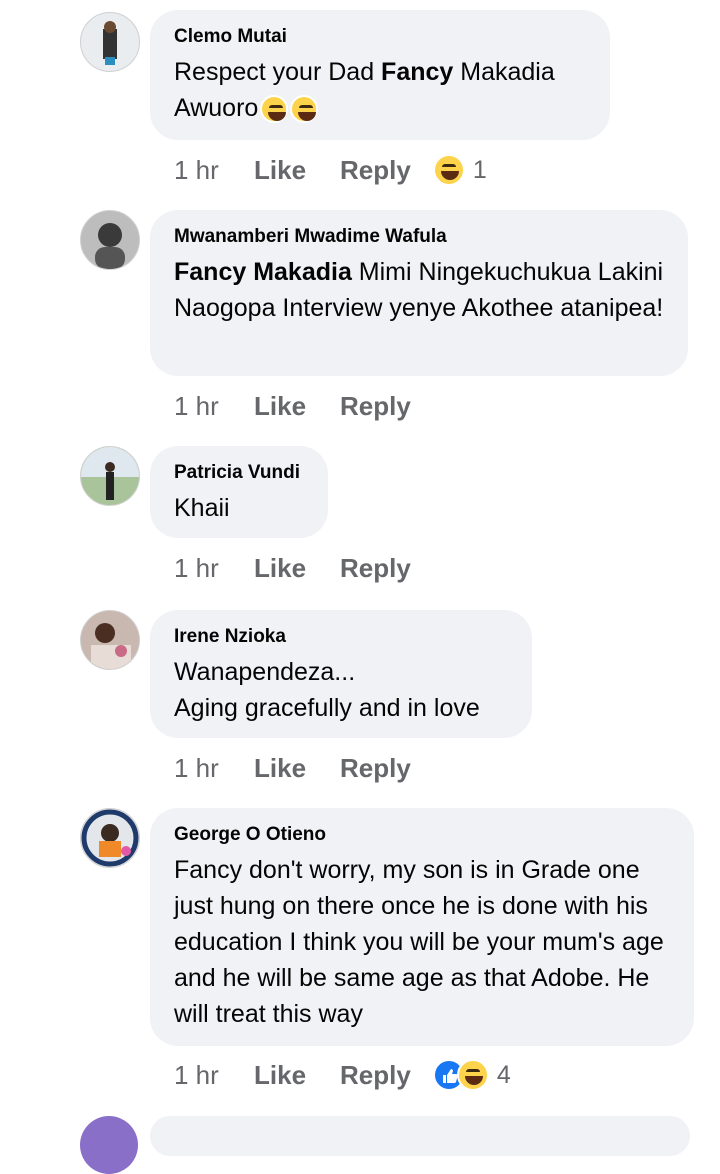 This screenshot has width=720, height=1174. Describe the element at coordinates (109, 1145) in the screenshot. I see `next-comment-avatar` at that location.